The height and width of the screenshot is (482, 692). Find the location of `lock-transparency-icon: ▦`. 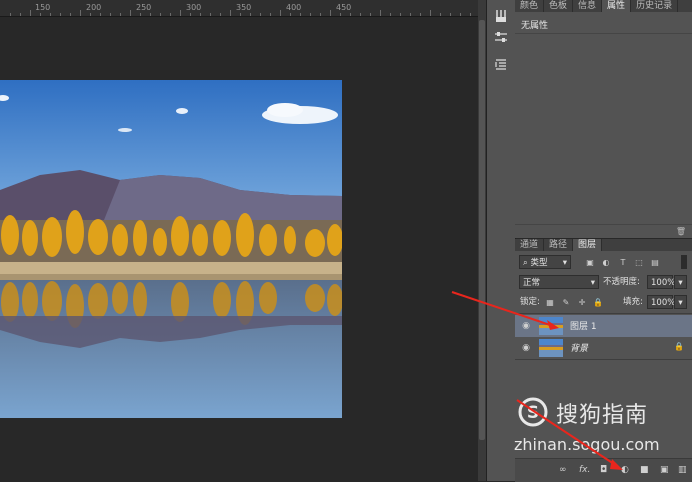

lock-transparency-icon: ▦ is located at coordinates (550, 302).